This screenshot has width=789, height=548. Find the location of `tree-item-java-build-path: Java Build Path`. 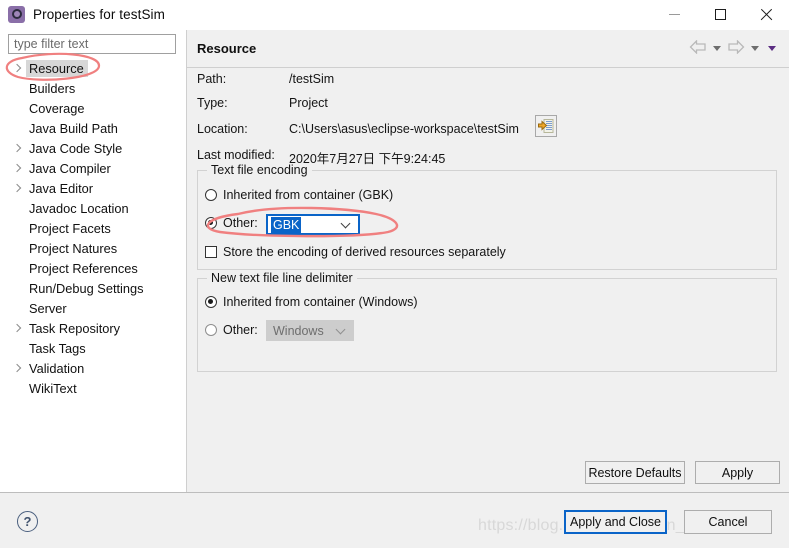

tree-item-java-build-path: Java Build Path is located at coordinates (96, 128).